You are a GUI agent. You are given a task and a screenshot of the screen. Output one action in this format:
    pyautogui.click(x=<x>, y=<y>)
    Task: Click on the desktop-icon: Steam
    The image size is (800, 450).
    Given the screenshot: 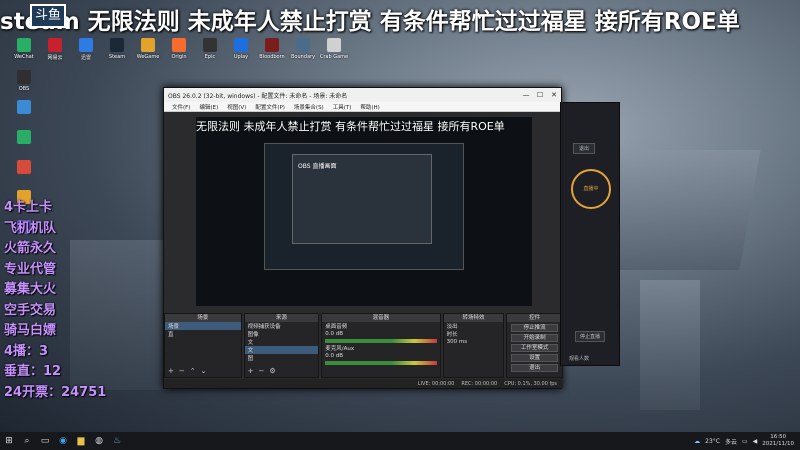 What is the action you would take?
    pyautogui.click(x=117, y=49)
    